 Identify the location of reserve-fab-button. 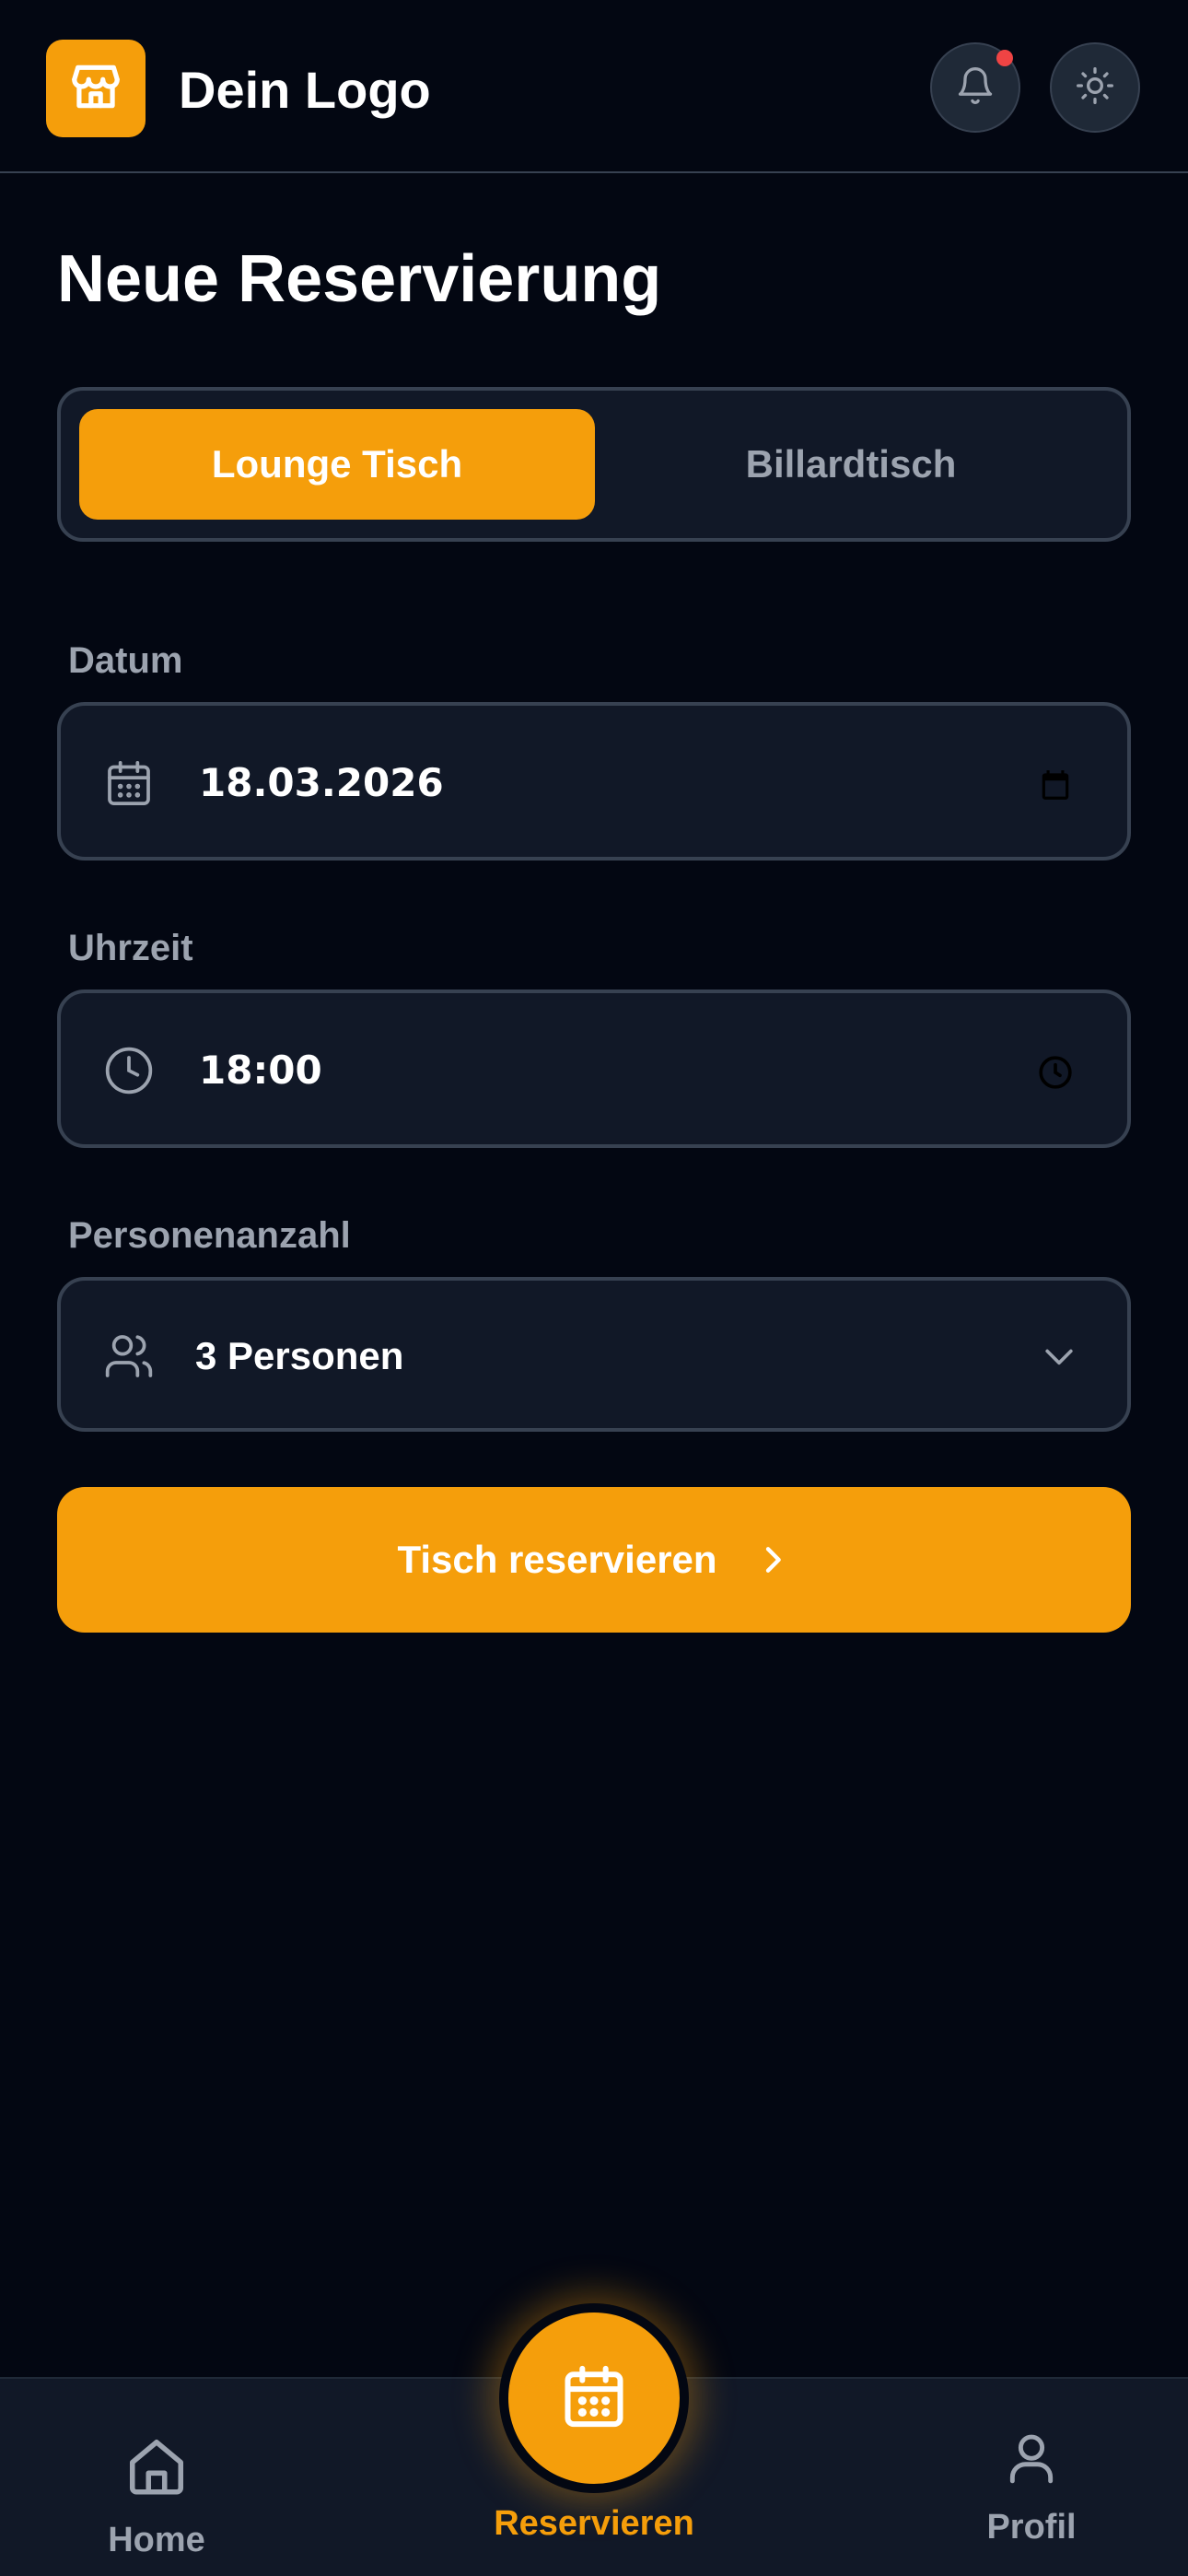
(594, 2398).